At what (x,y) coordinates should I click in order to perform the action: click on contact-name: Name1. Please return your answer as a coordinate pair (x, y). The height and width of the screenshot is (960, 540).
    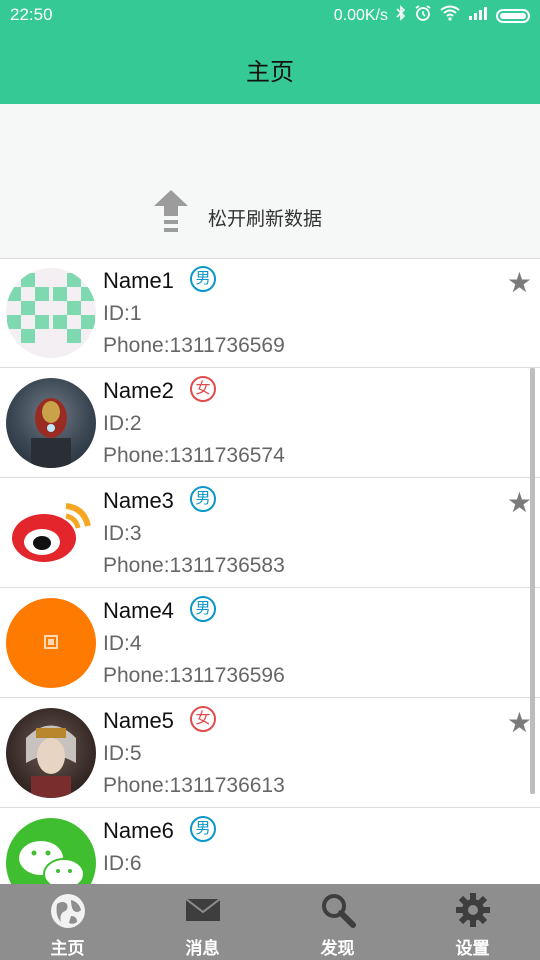
    Looking at the image, I should click on (138, 280).